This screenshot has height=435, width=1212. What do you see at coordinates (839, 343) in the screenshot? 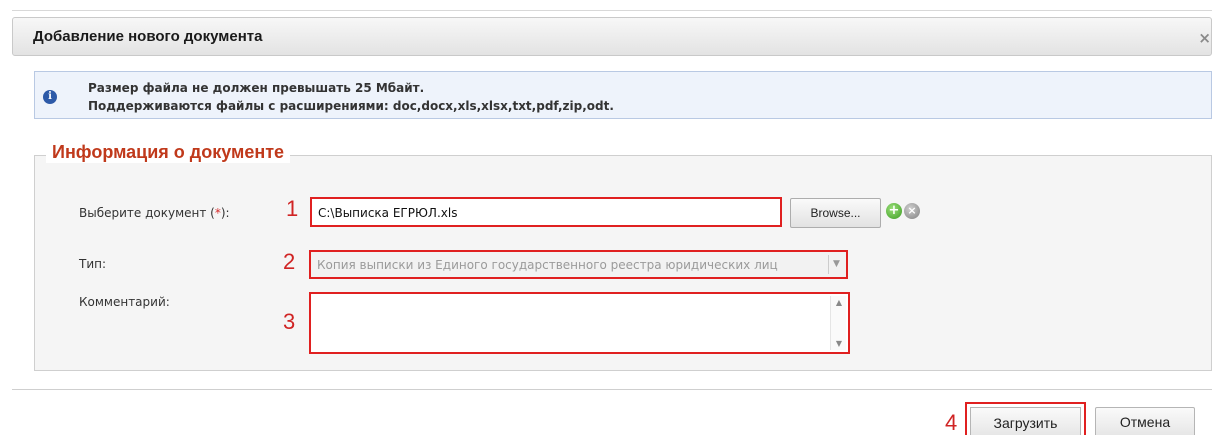
I see `scroll-down-icon: ▼` at bounding box center [839, 343].